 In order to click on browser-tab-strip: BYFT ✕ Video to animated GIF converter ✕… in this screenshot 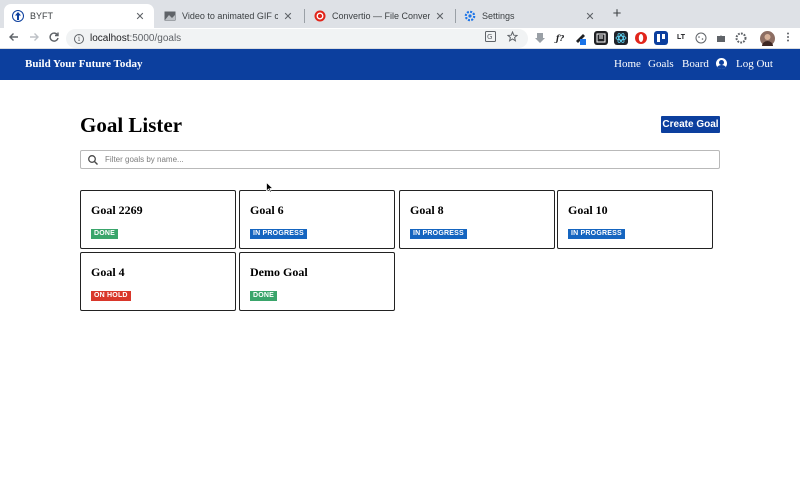, I will do `click(400, 14)`.